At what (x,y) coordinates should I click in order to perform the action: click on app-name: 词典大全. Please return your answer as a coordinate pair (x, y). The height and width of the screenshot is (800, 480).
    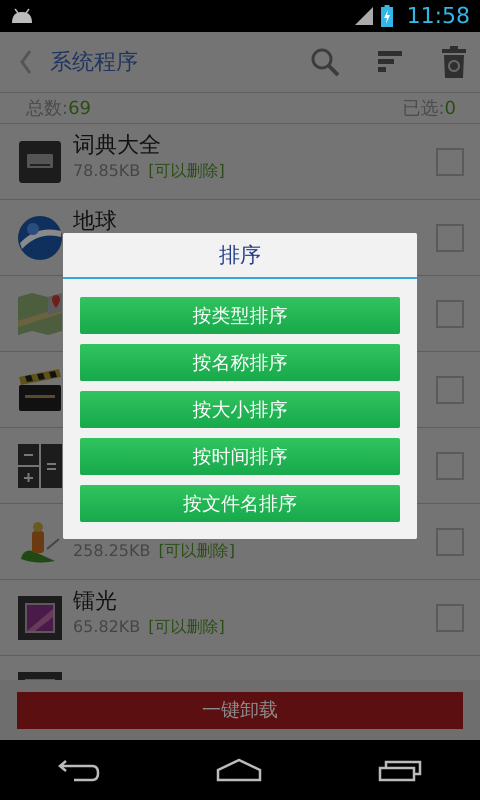
    Looking at the image, I should click on (117, 146).